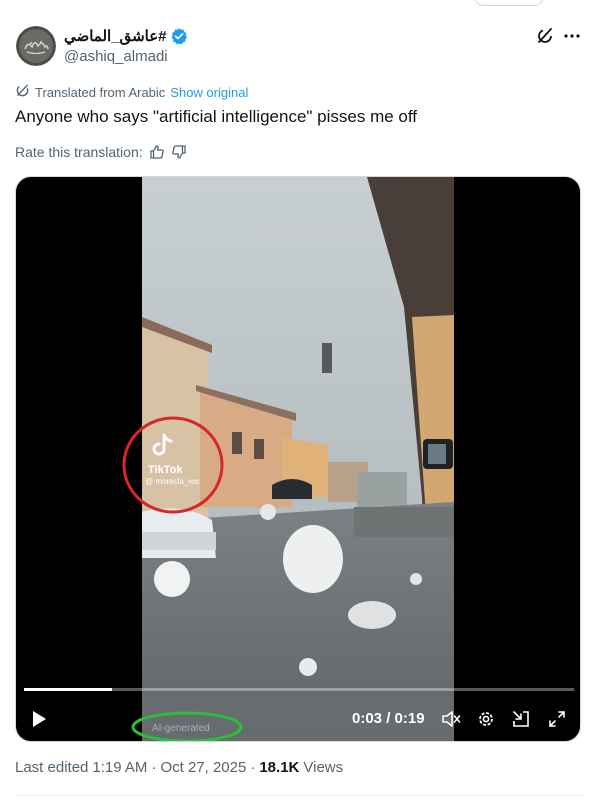  Describe the element at coordinates (157, 152) in the screenshot. I see `thumbs-up-icon` at that location.